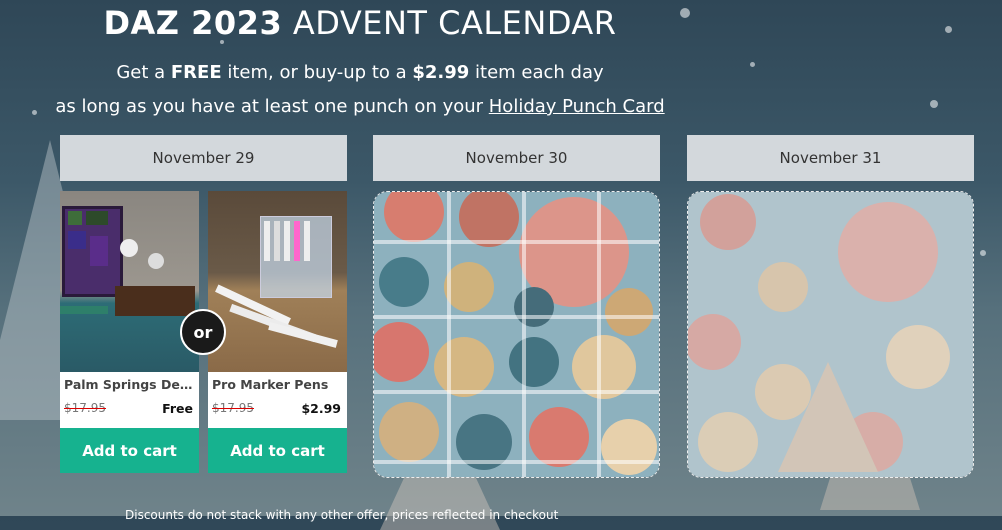  I want to click on day-header-3: November 31, so click(830, 158).